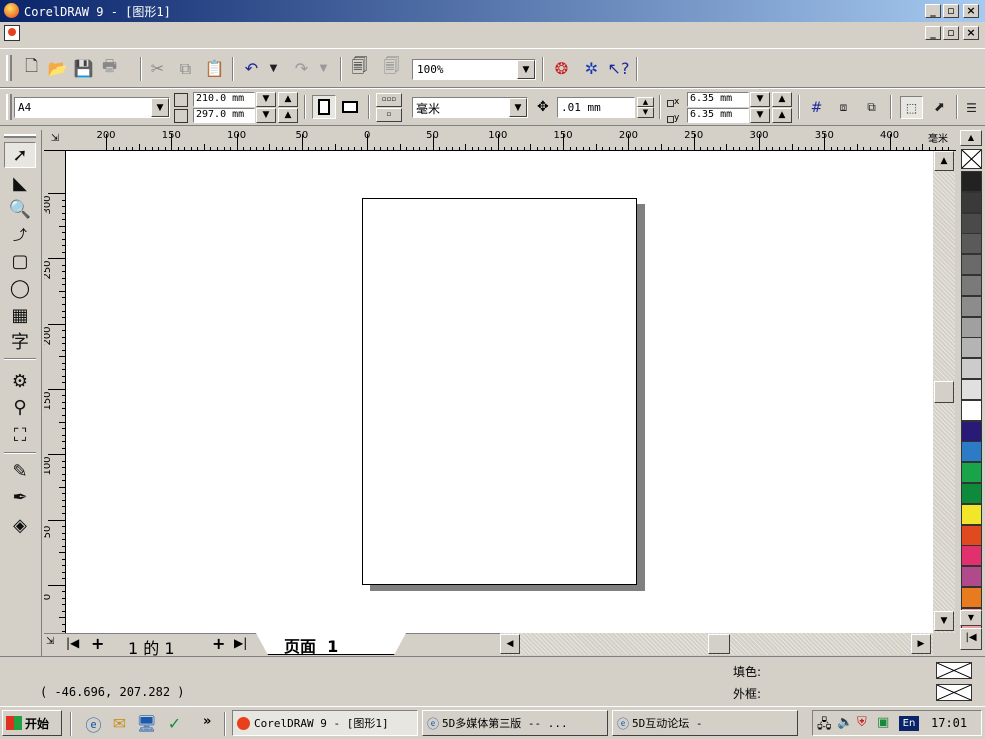  Describe the element at coordinates (871, 107) in the screenshot. I see `snap-to-objects-icon: ⧉` at that location.